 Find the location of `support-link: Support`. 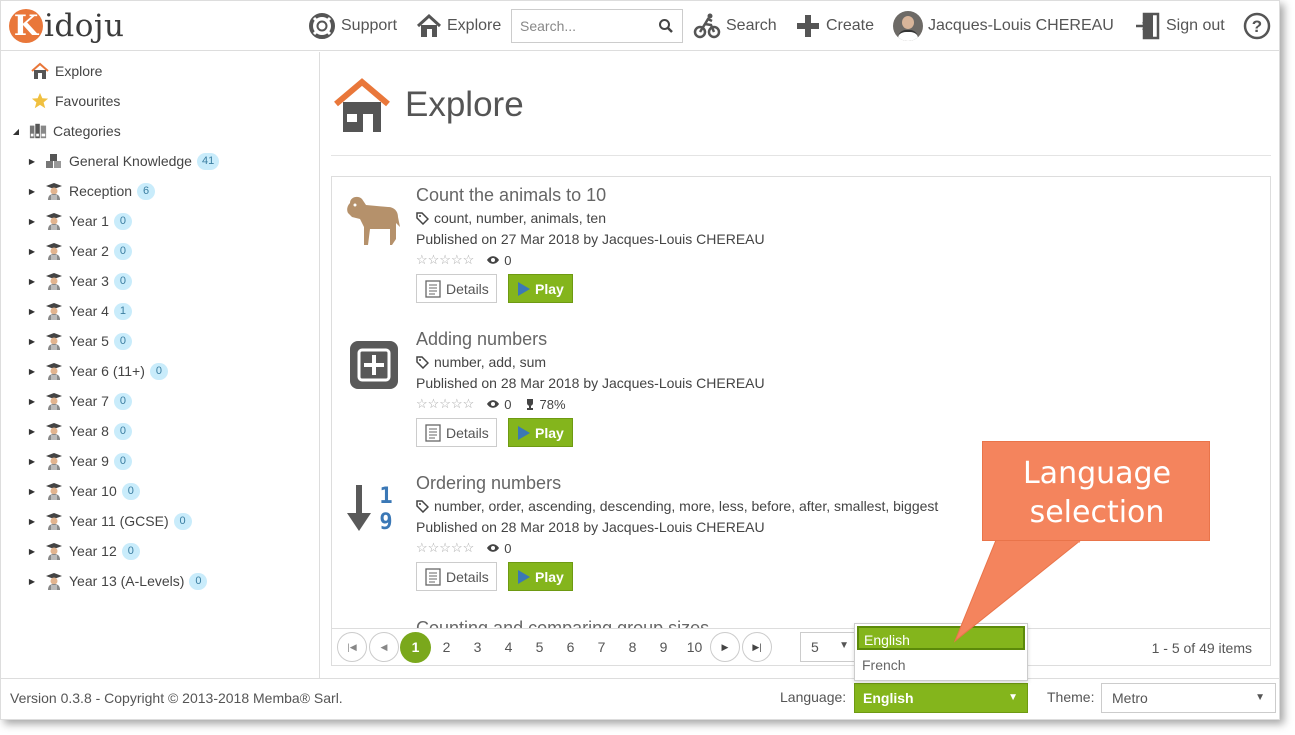

support-link: Support is located at coordinates (352, 26).